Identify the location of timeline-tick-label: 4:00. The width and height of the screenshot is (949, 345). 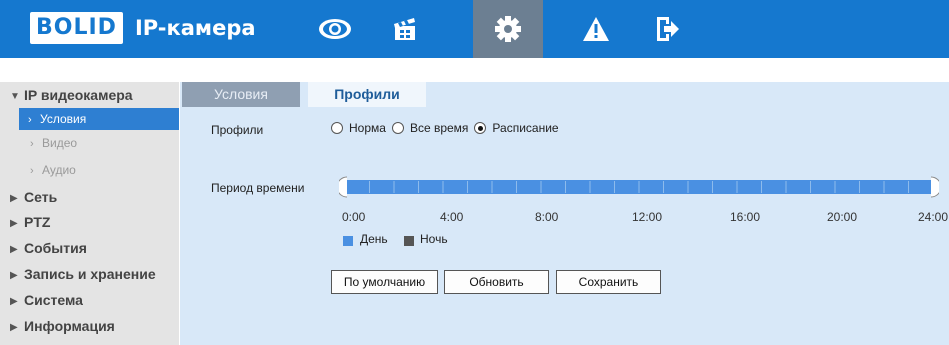
(452, 217).